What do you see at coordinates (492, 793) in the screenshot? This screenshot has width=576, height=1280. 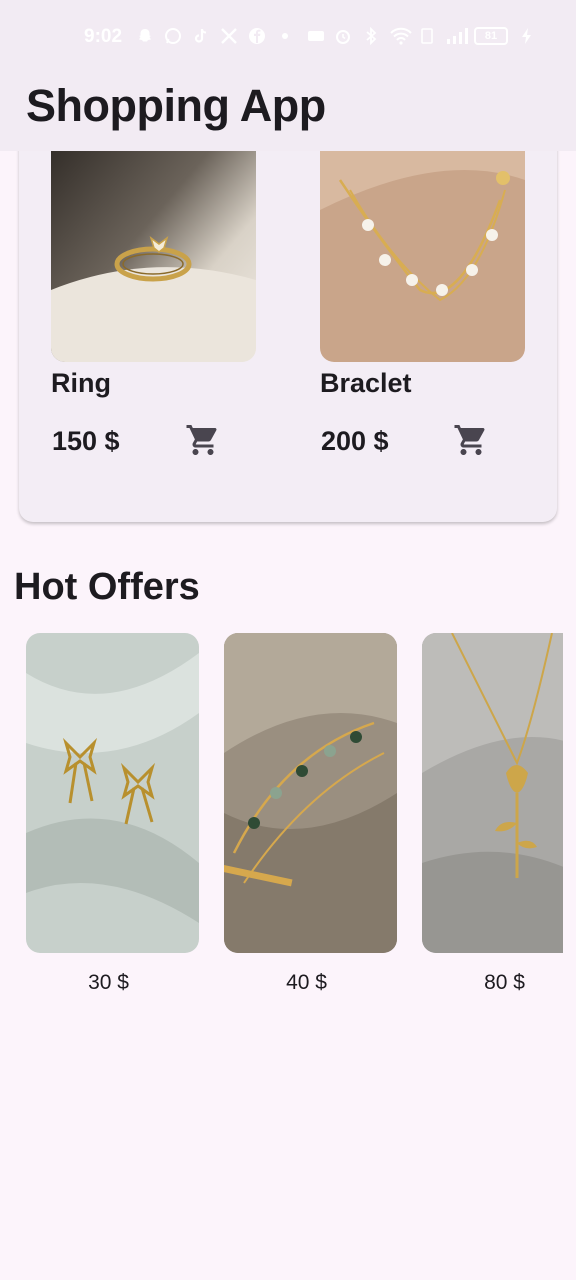 I see `offer-image-necklace` at bounding box center [492, 793].